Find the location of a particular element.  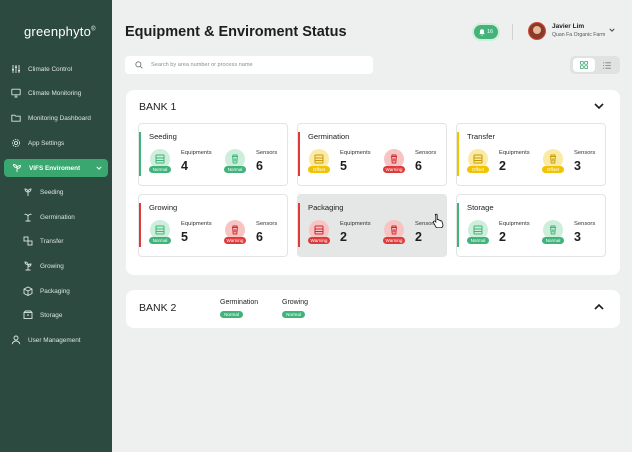

equipment-metric: Warning Equipments 2 is located at coordinates (346, 235).